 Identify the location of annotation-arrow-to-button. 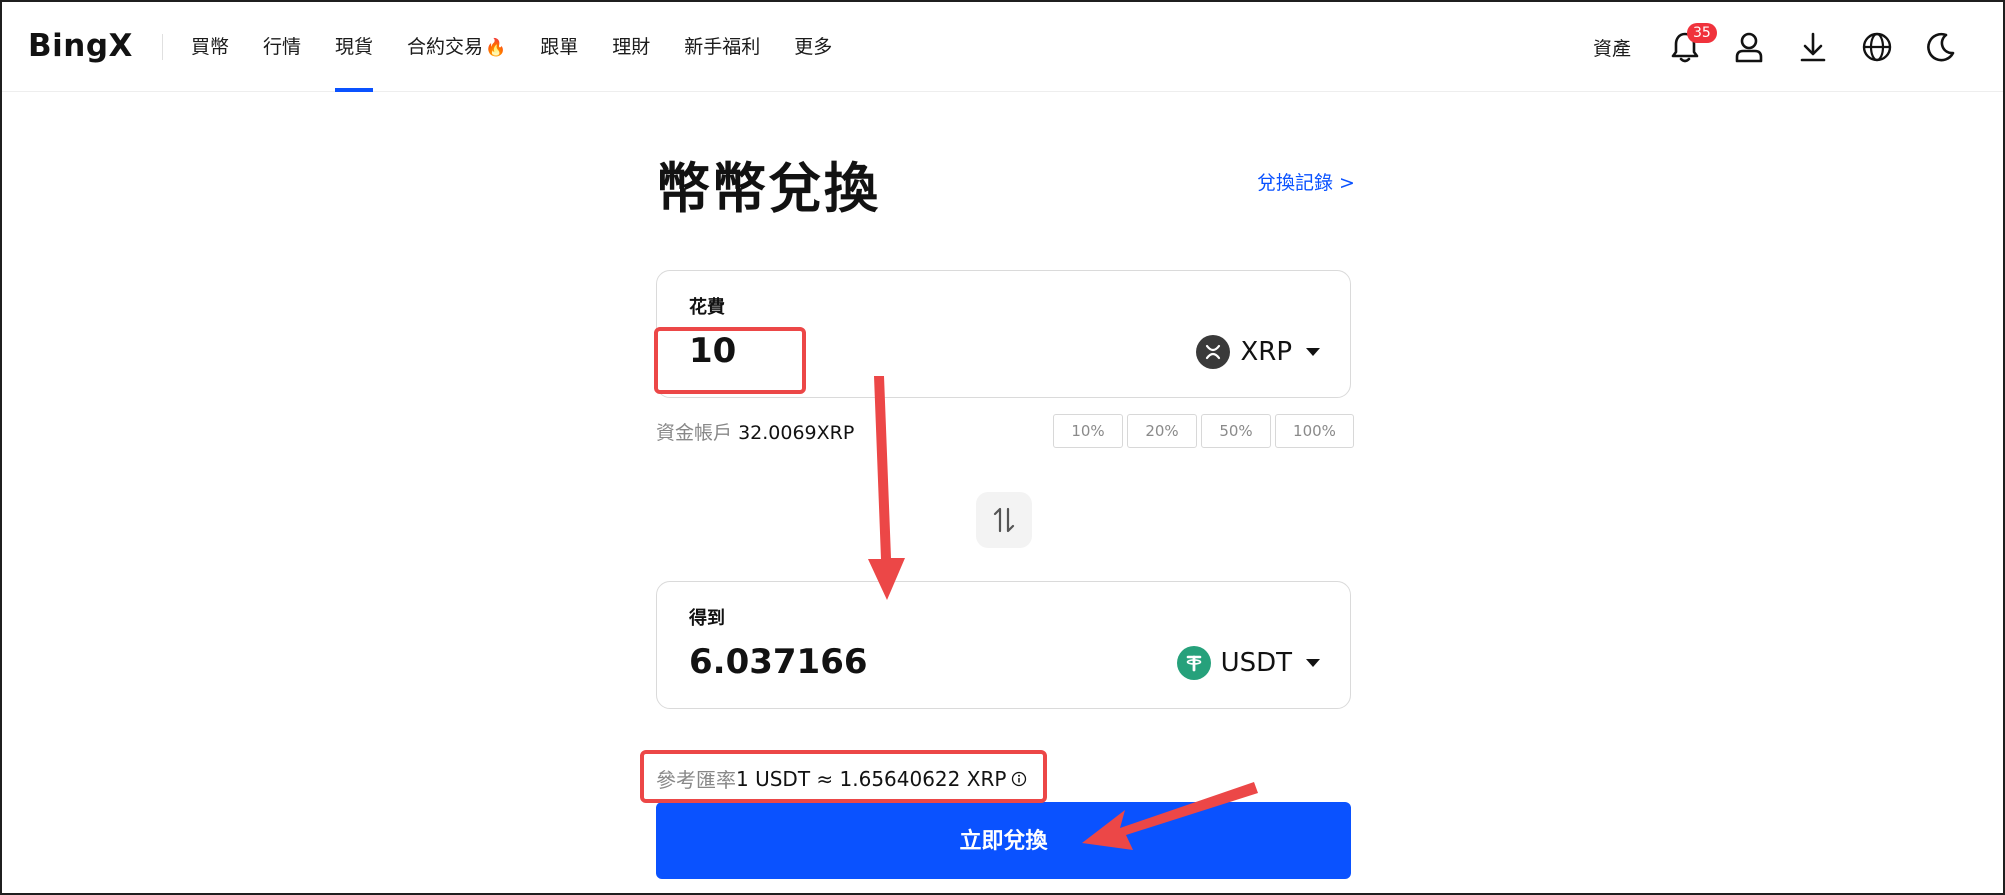
(1170, 816).